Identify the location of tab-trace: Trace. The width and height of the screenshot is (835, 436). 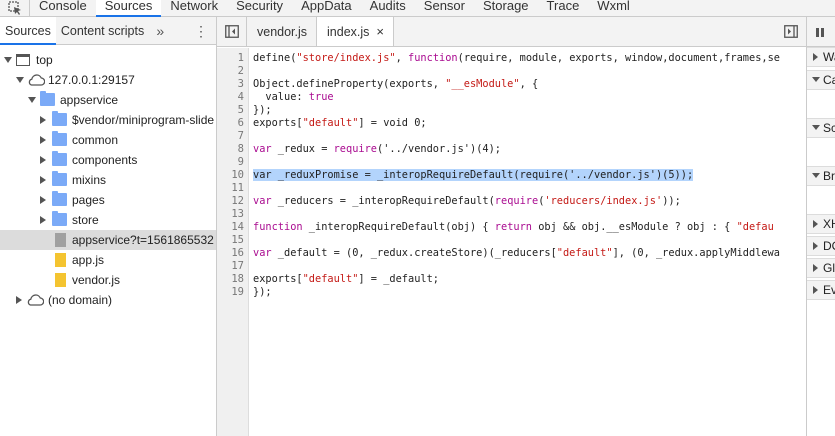
(563, 8).